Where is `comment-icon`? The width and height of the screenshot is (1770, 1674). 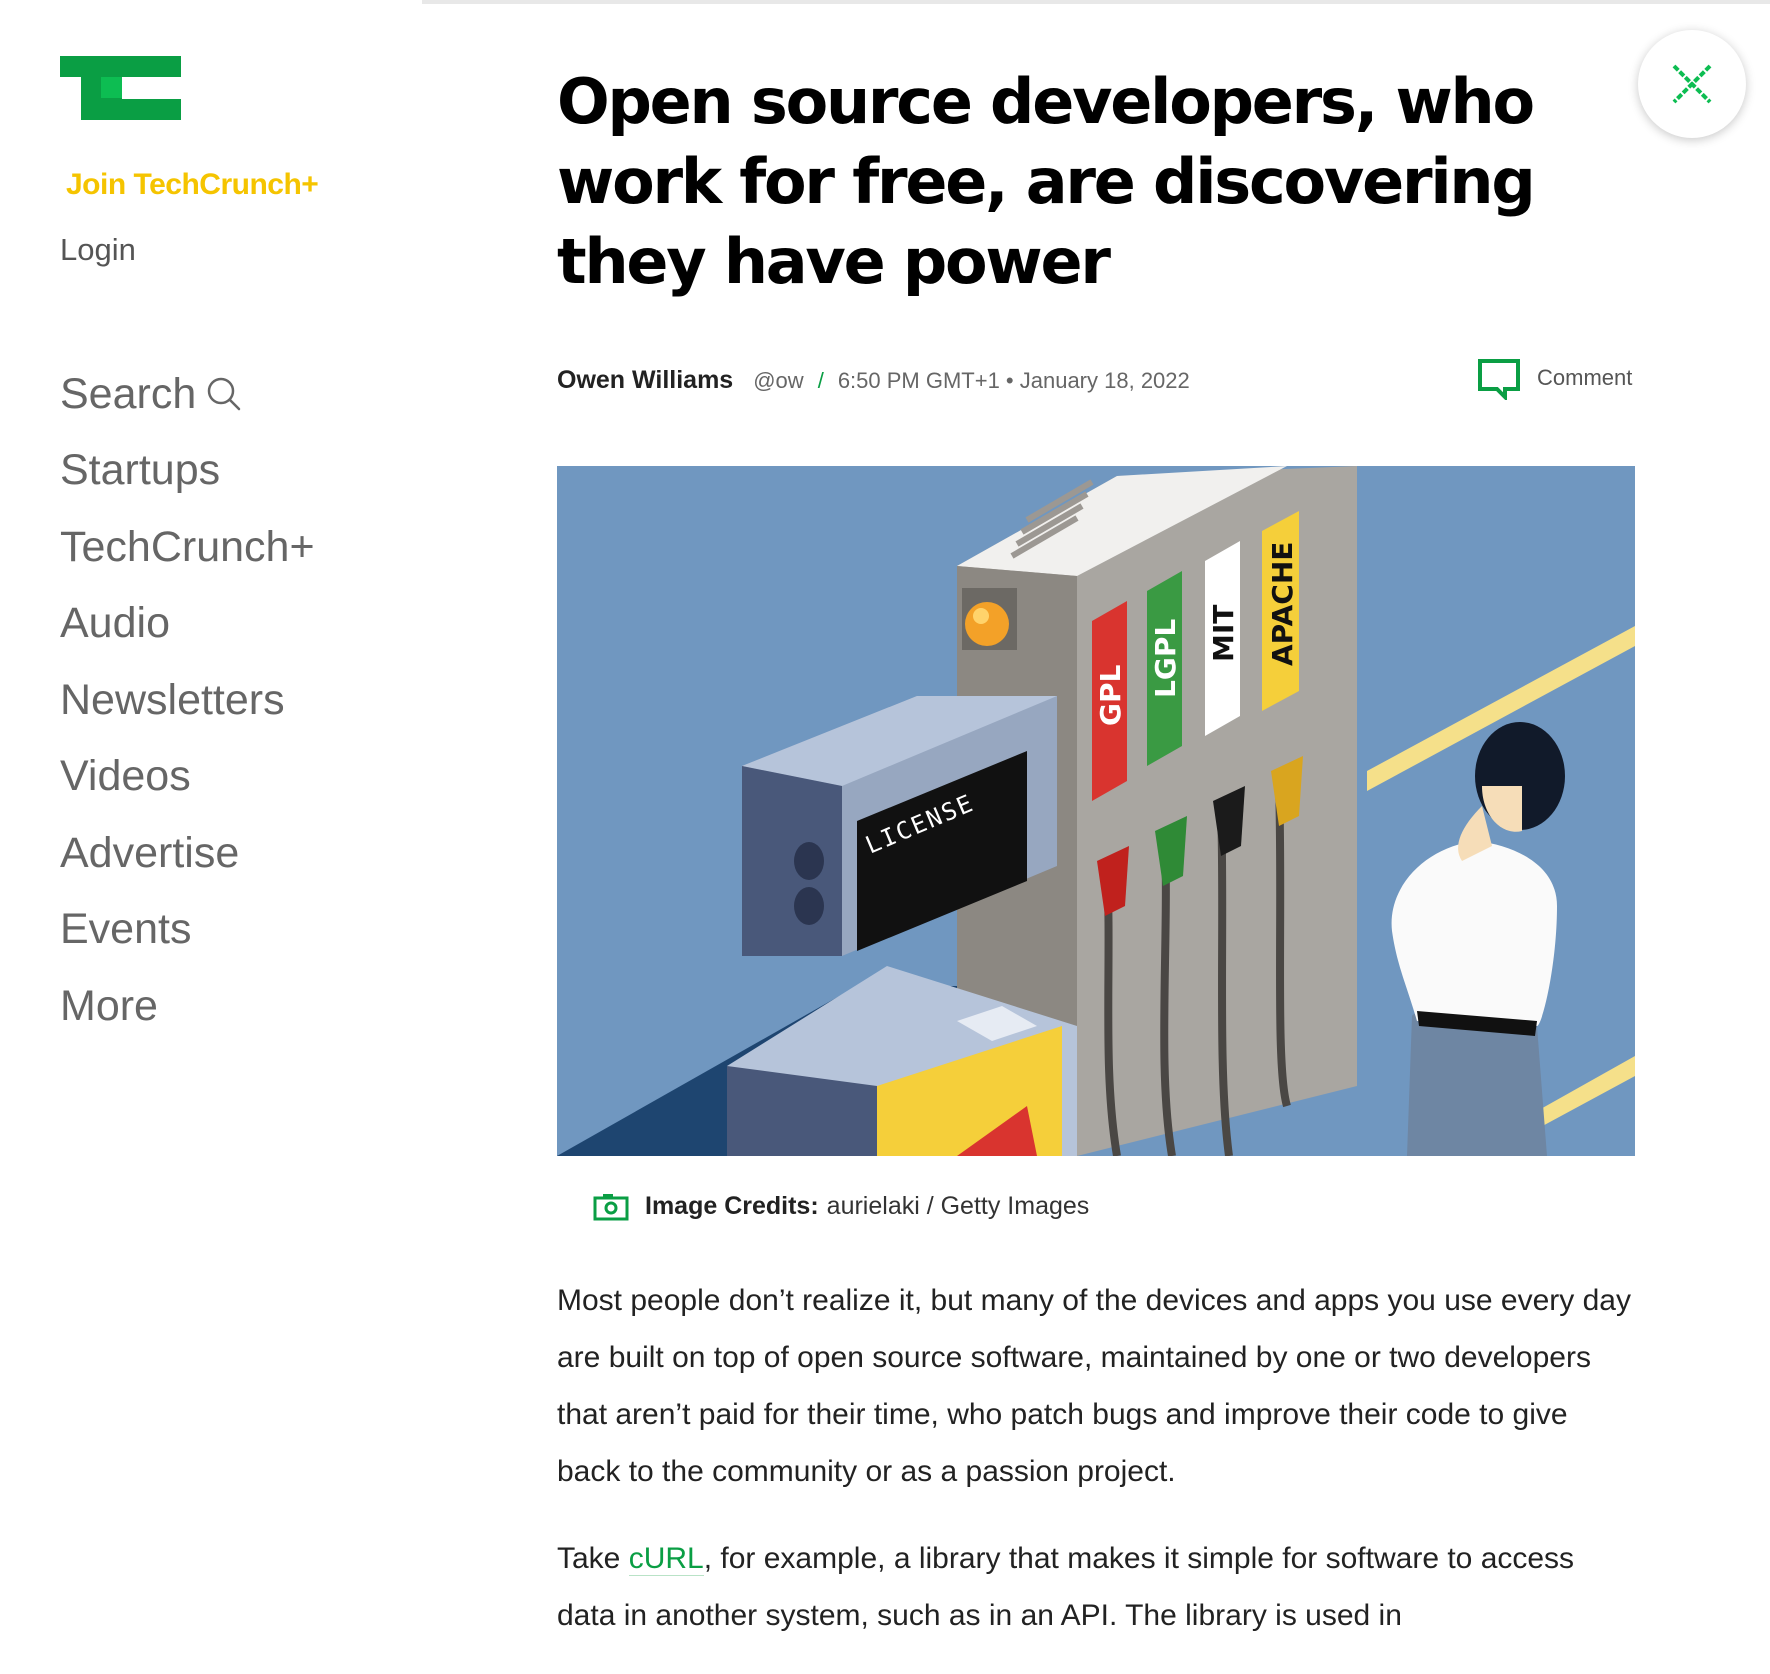 comment-icon is located at coordinates (1499, 379).